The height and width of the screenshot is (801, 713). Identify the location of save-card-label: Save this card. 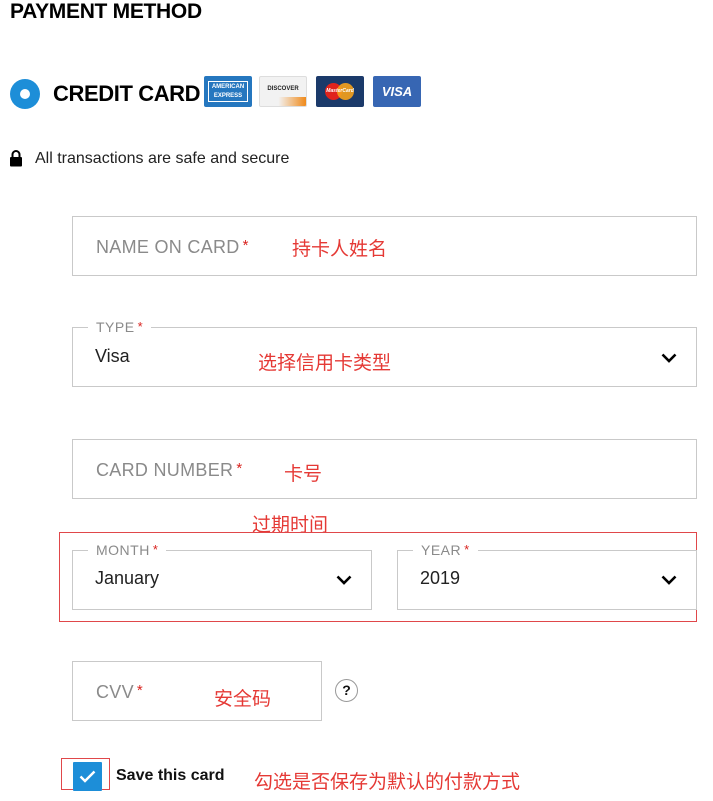
(170, 776).